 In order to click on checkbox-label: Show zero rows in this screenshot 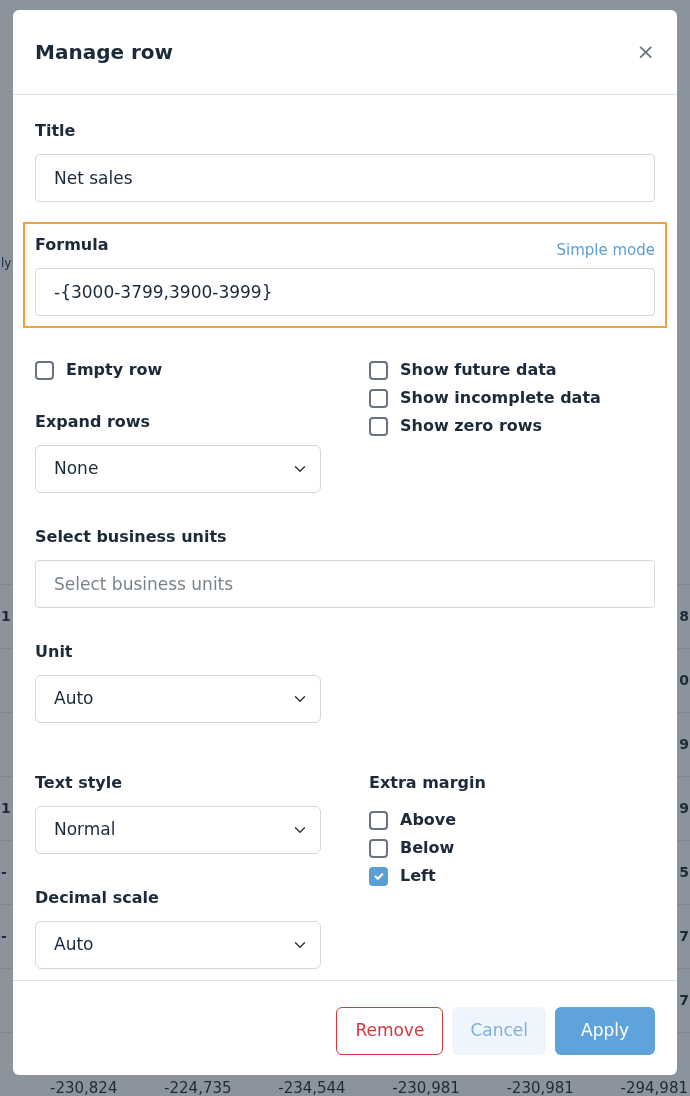, I will do `click(471, 426)`.